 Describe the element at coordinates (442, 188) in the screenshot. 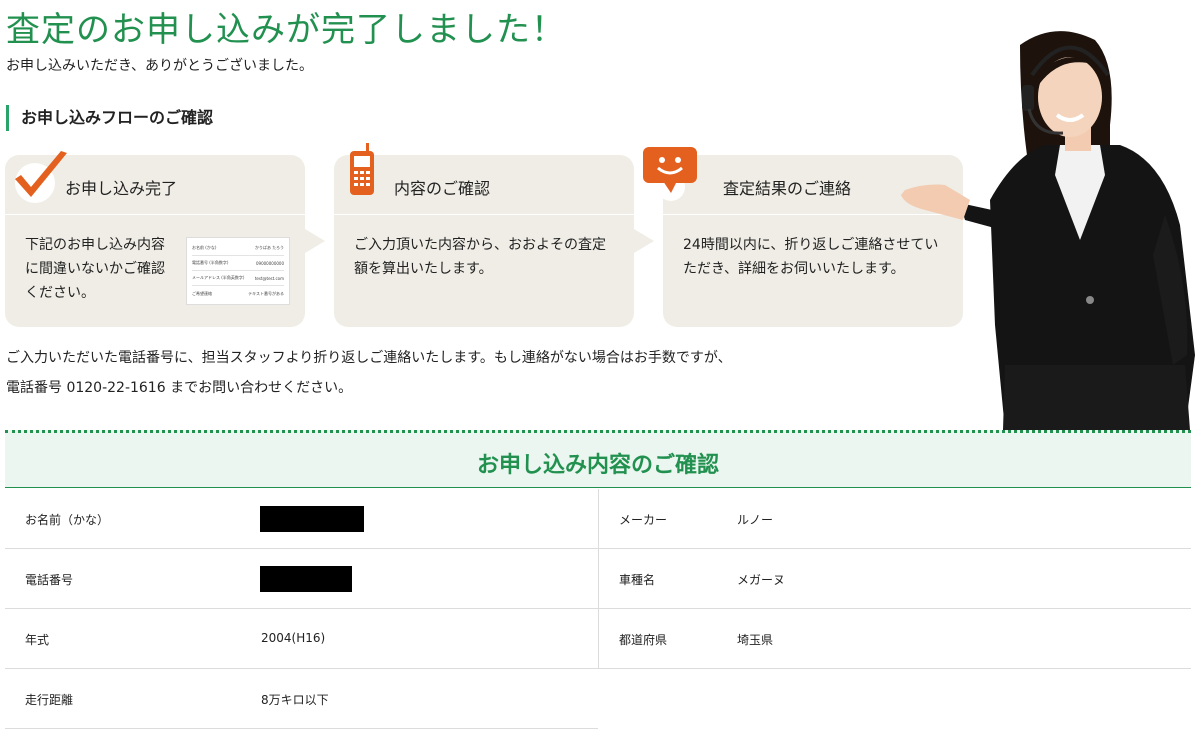

I see `flow-step-title: 内容のご確認` at that location.